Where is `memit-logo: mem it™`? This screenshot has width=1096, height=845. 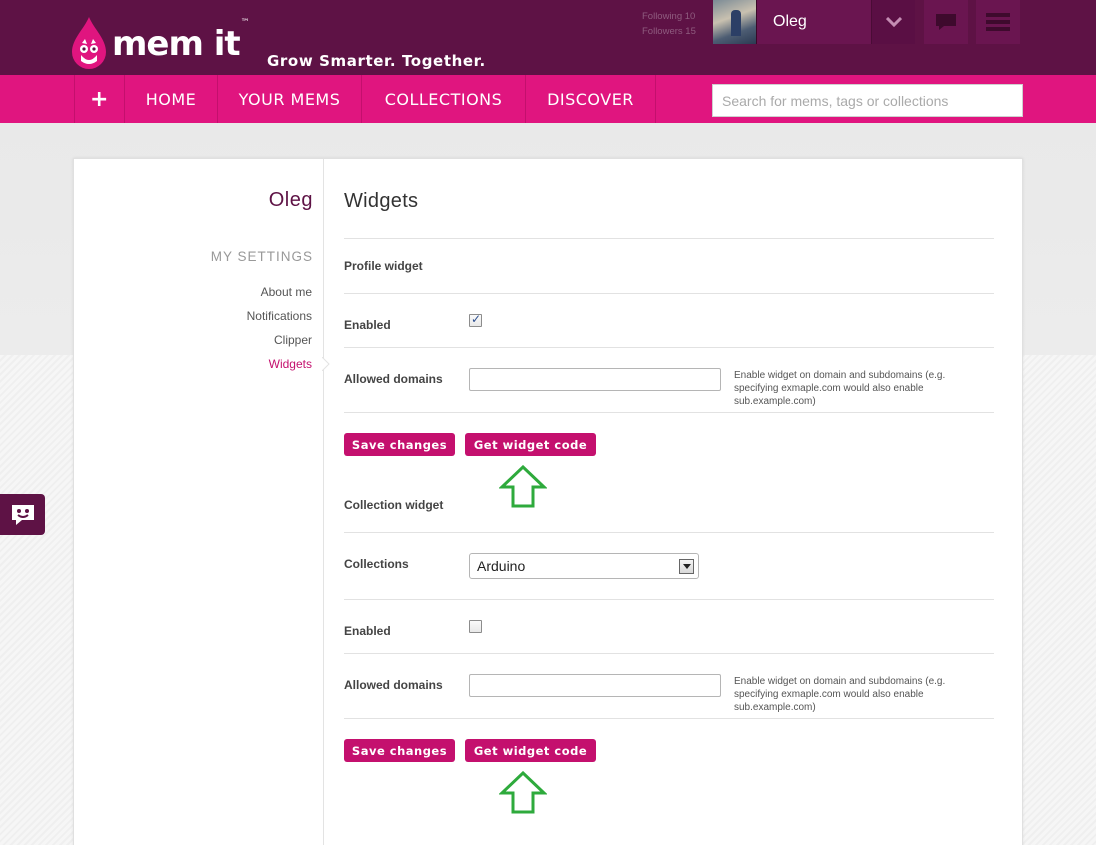 memit-logo: mem it™ is located at coordinates (161, 43).